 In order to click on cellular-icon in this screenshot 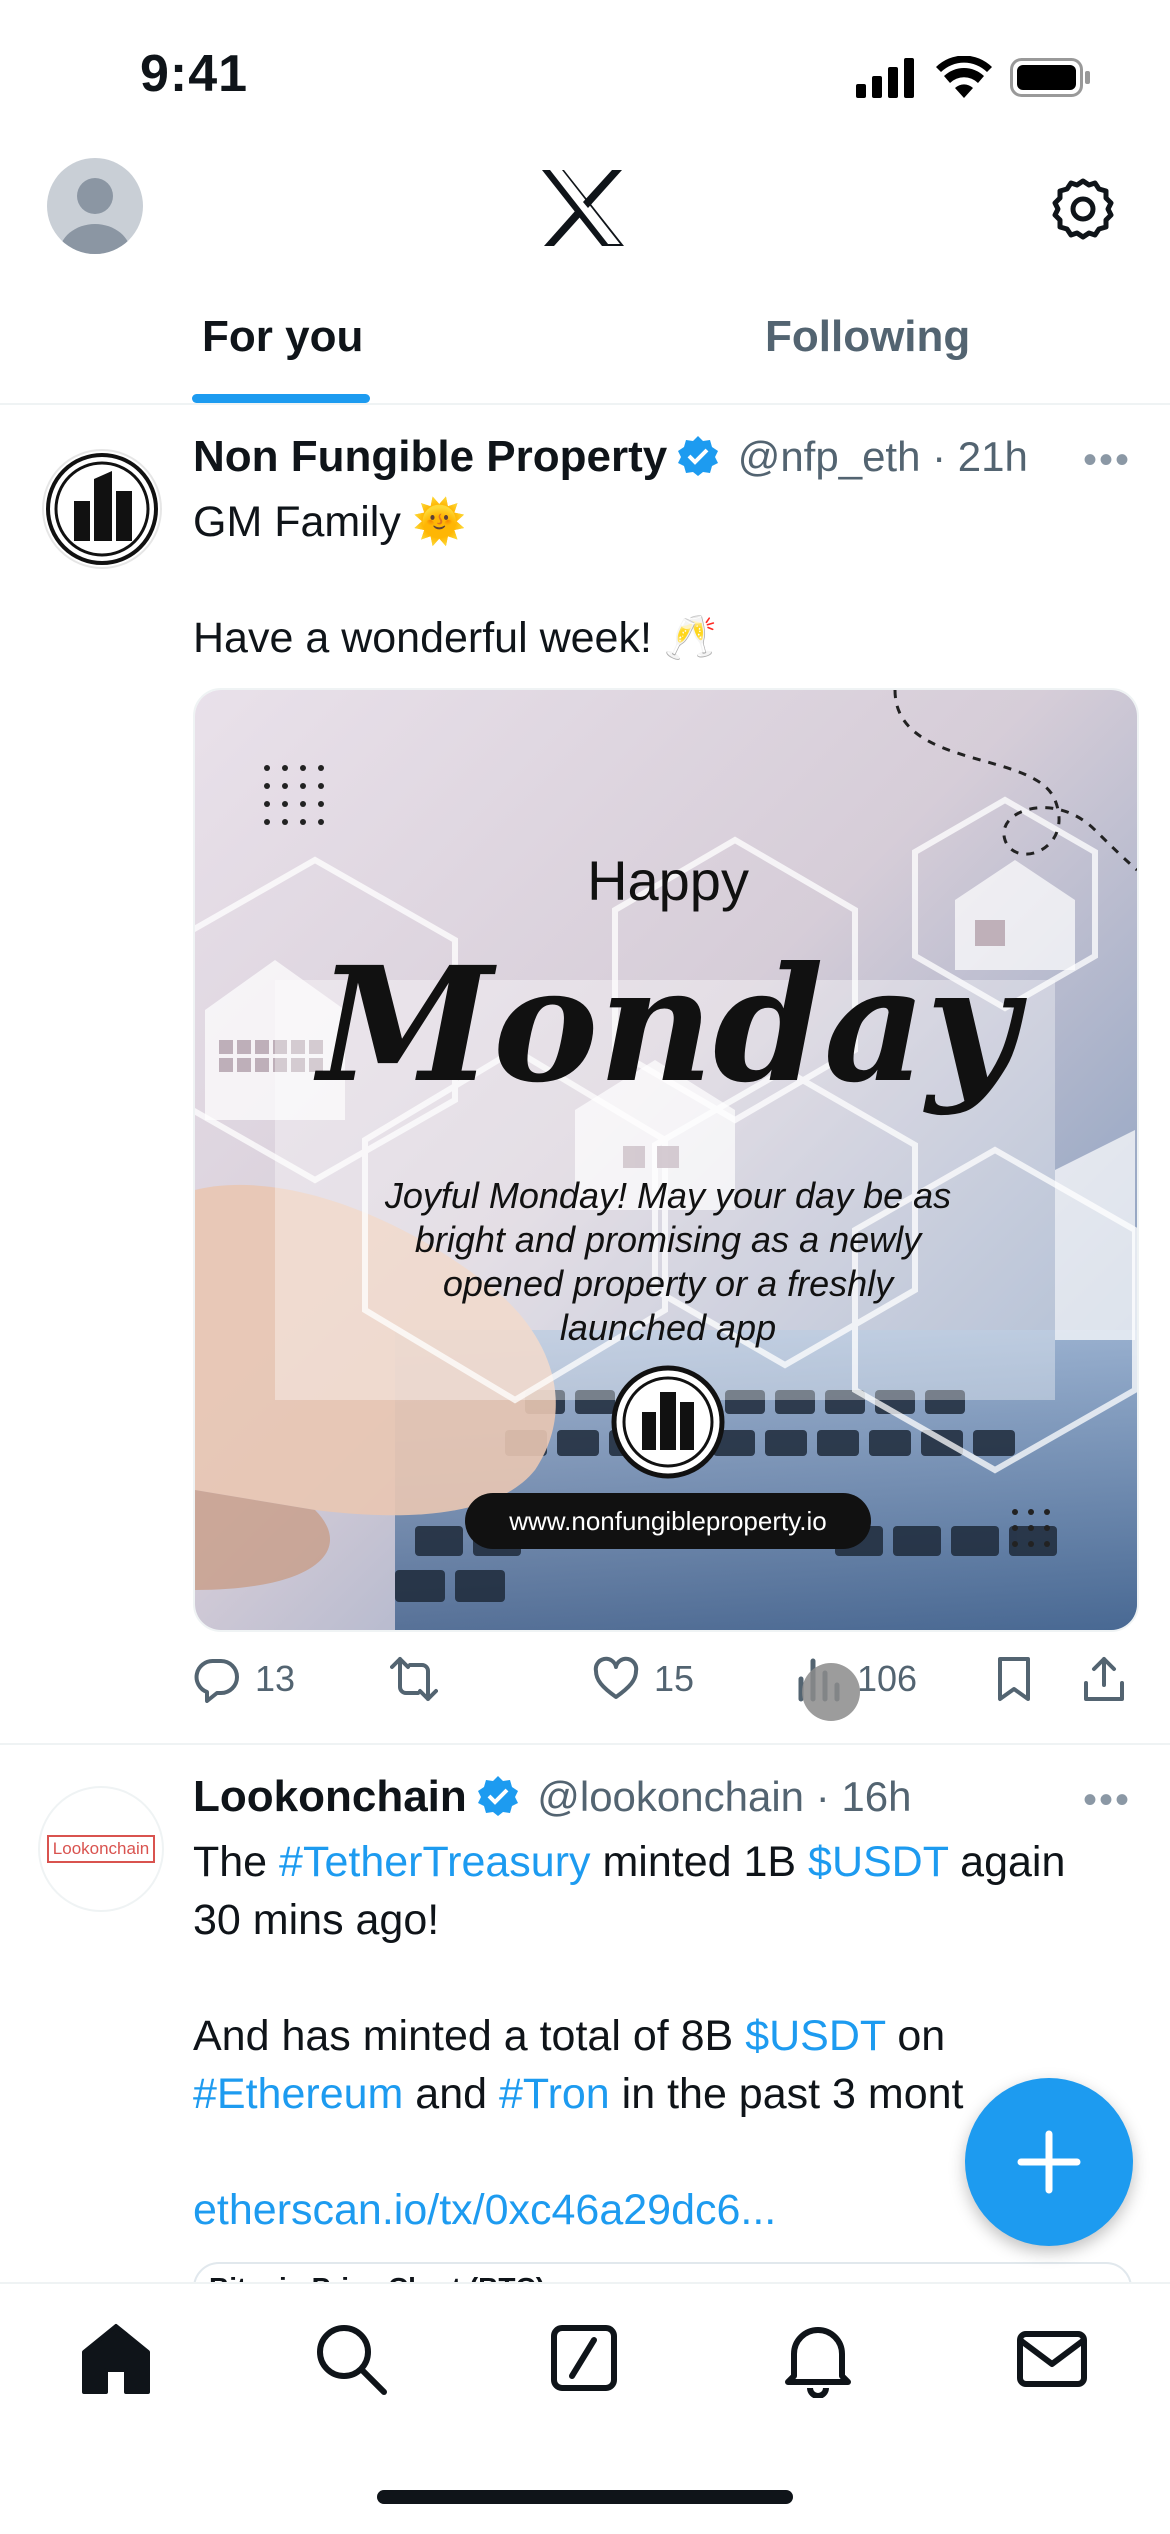, I will do `click(886, 78)`.